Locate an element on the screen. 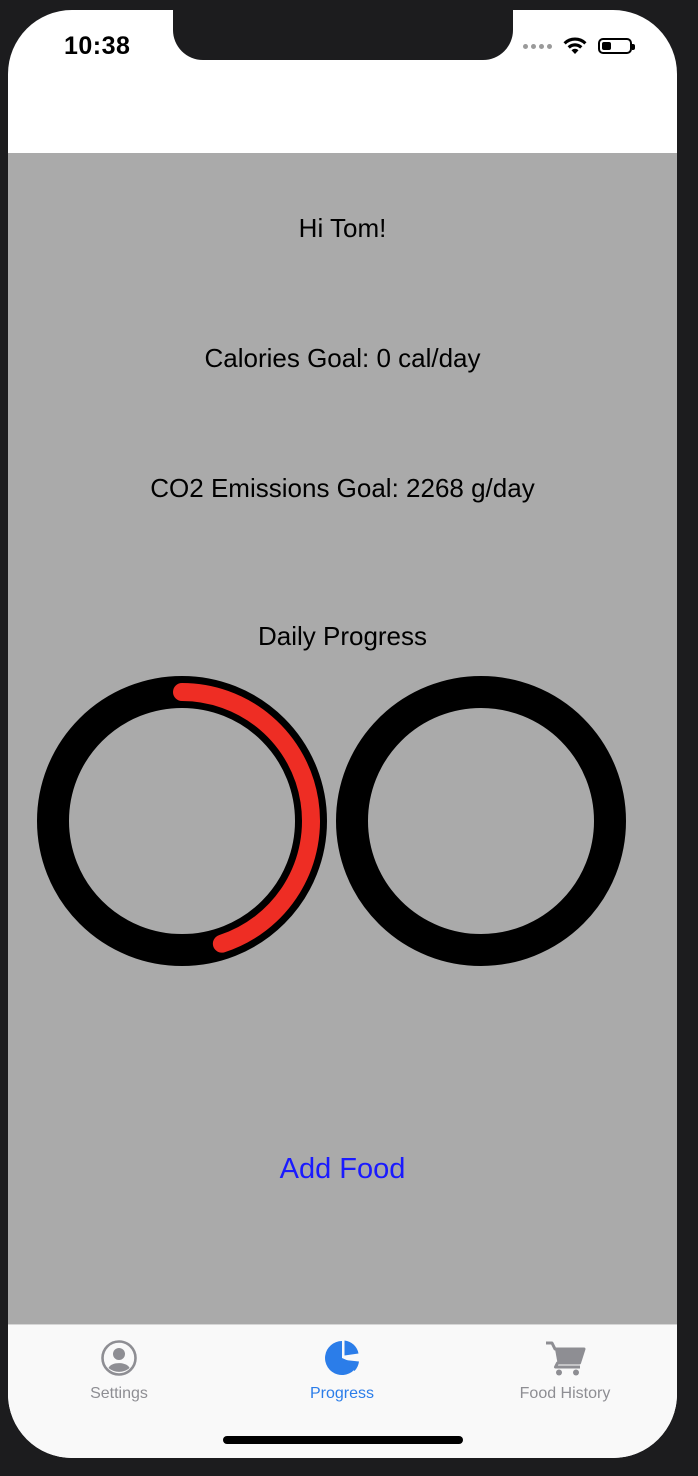  co2-ring-track is located at coordinates (481, 821).